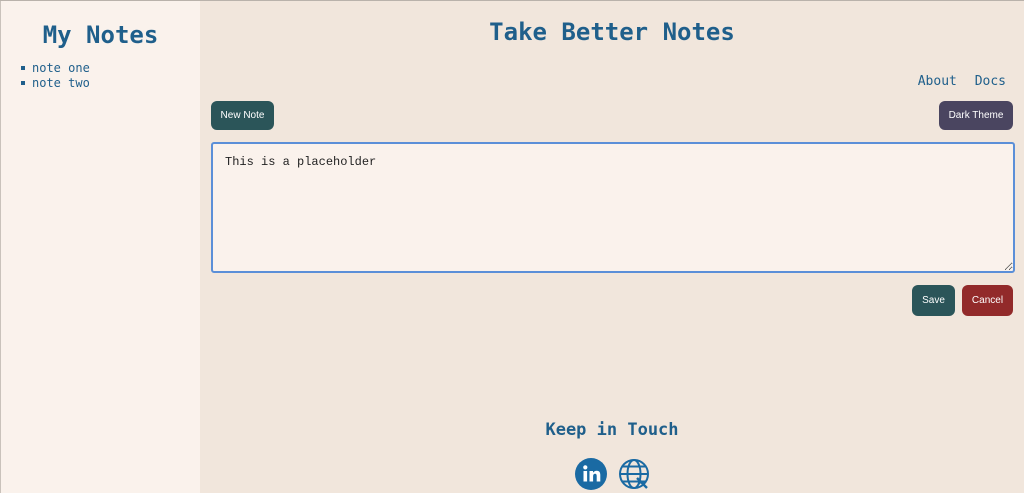 The image size is (1024, 493). What do you see at coordinates (937, 81) in the screenshot?
I see `about-link: About` at bounding box center [937, 81].